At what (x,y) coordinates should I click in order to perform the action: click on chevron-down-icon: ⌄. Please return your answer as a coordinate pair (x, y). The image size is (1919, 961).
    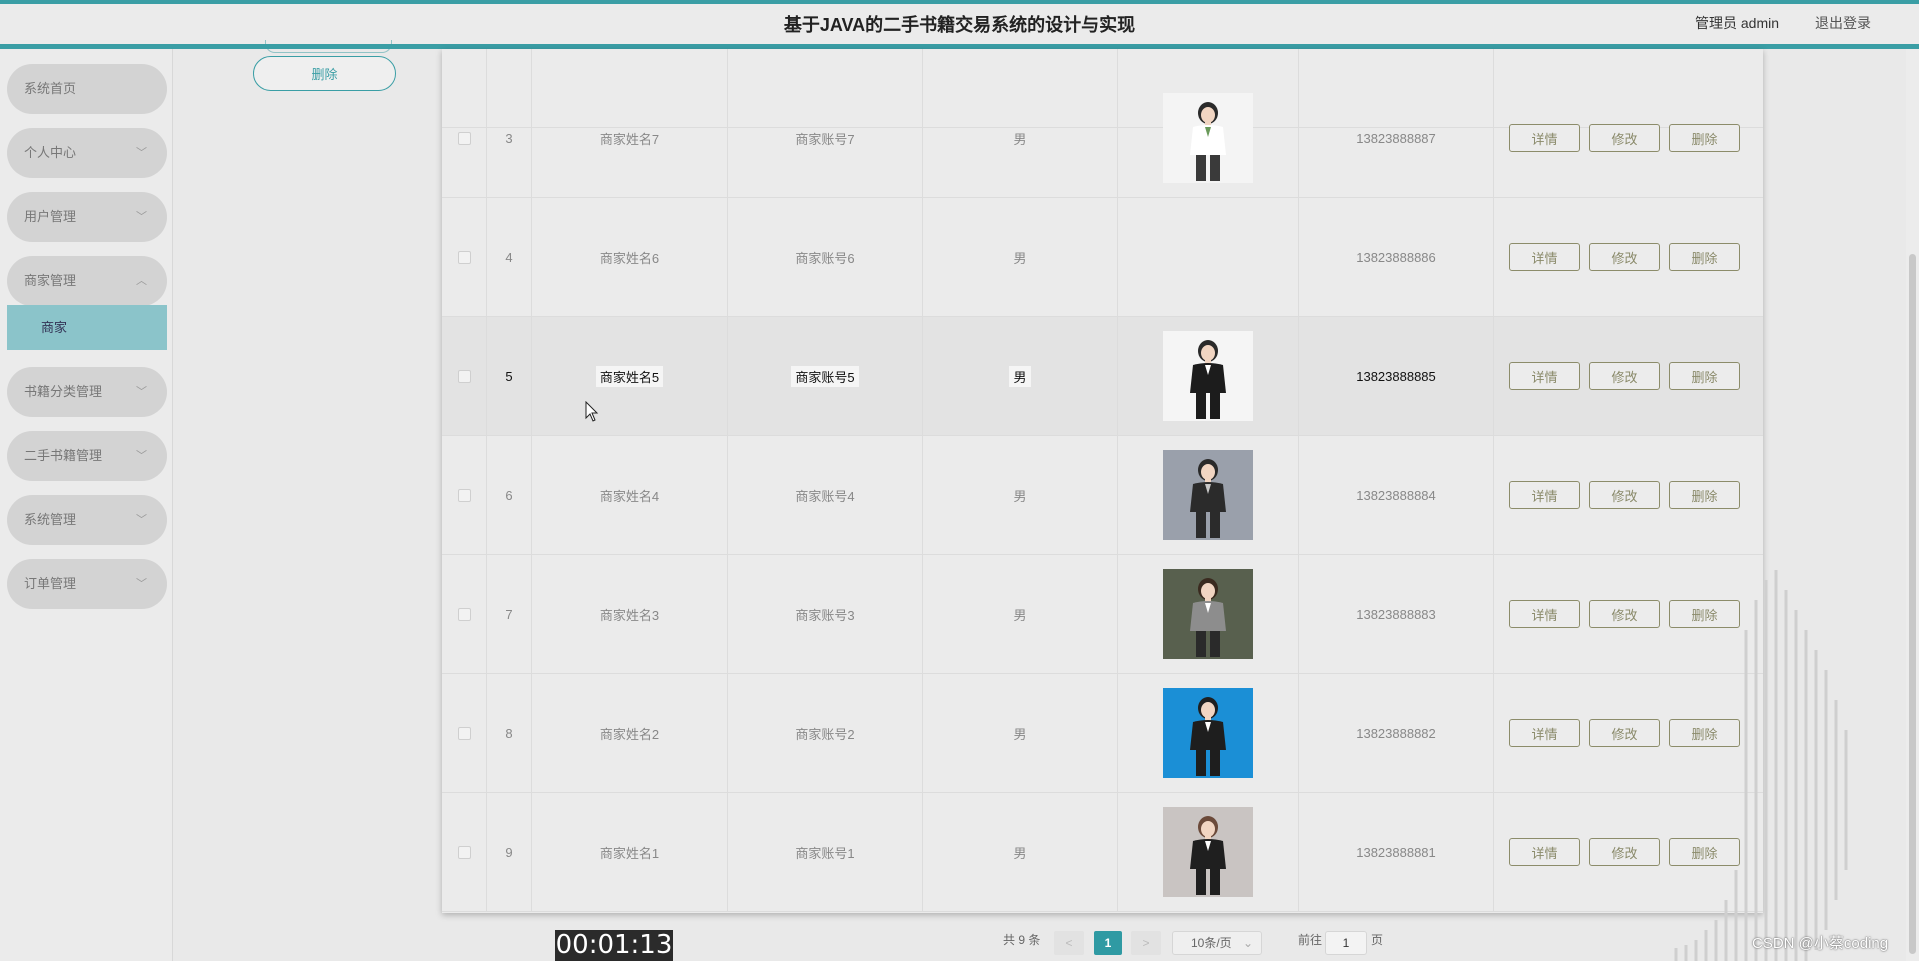
    Looking at the image, I should click on (1247, 943).